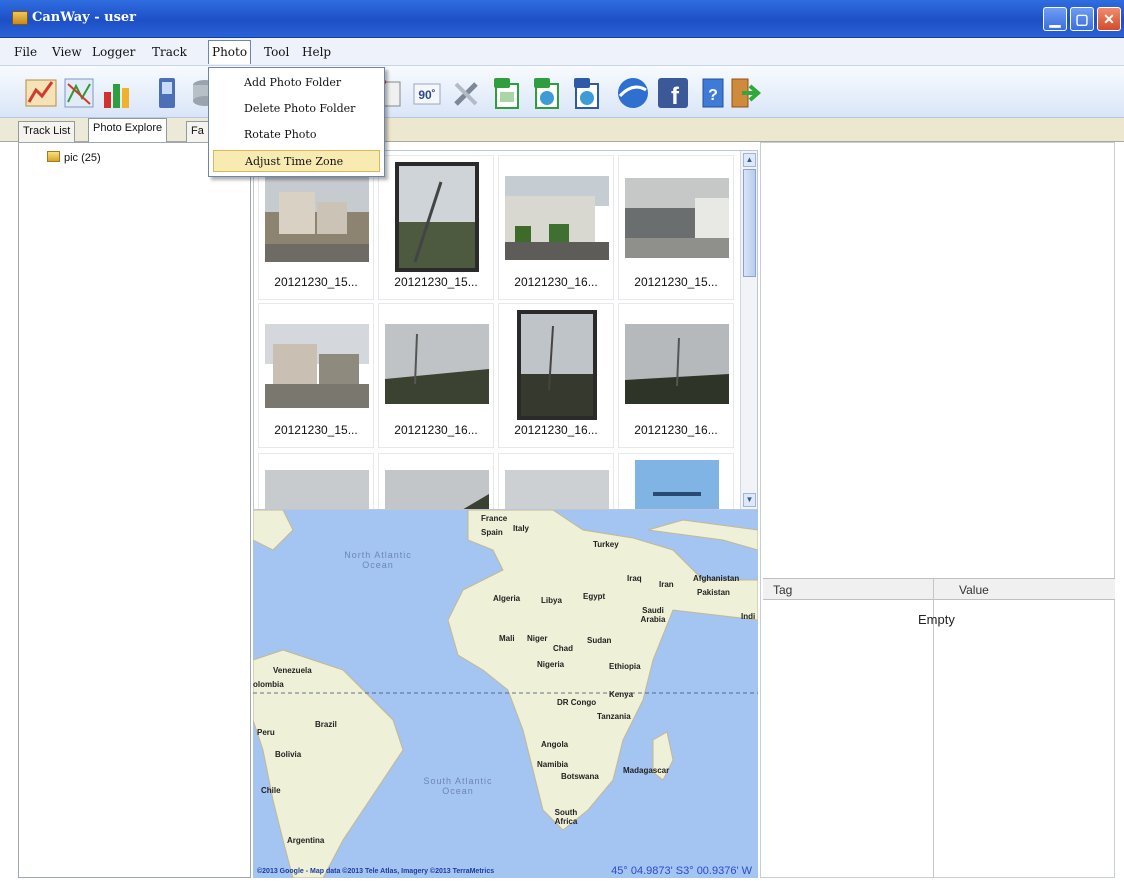 This screenshot has width=1124, height=886. Describe the element at coordinates (507, 598) in the screenshot. I see `map-label-algeria: Algeria` at that location.